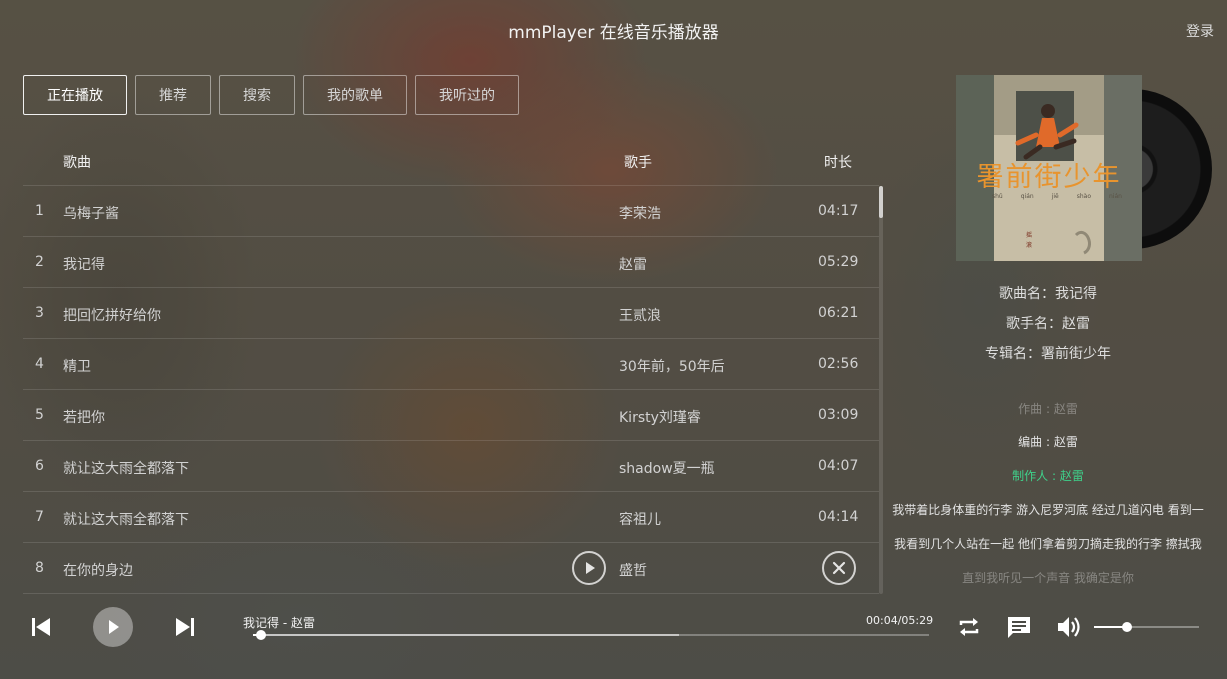 The image size is (1227, 679). Describe the element at coordinates (112, 316) in the screenshot. I see `row-song-name: 把回忆拼好给你` at that location.